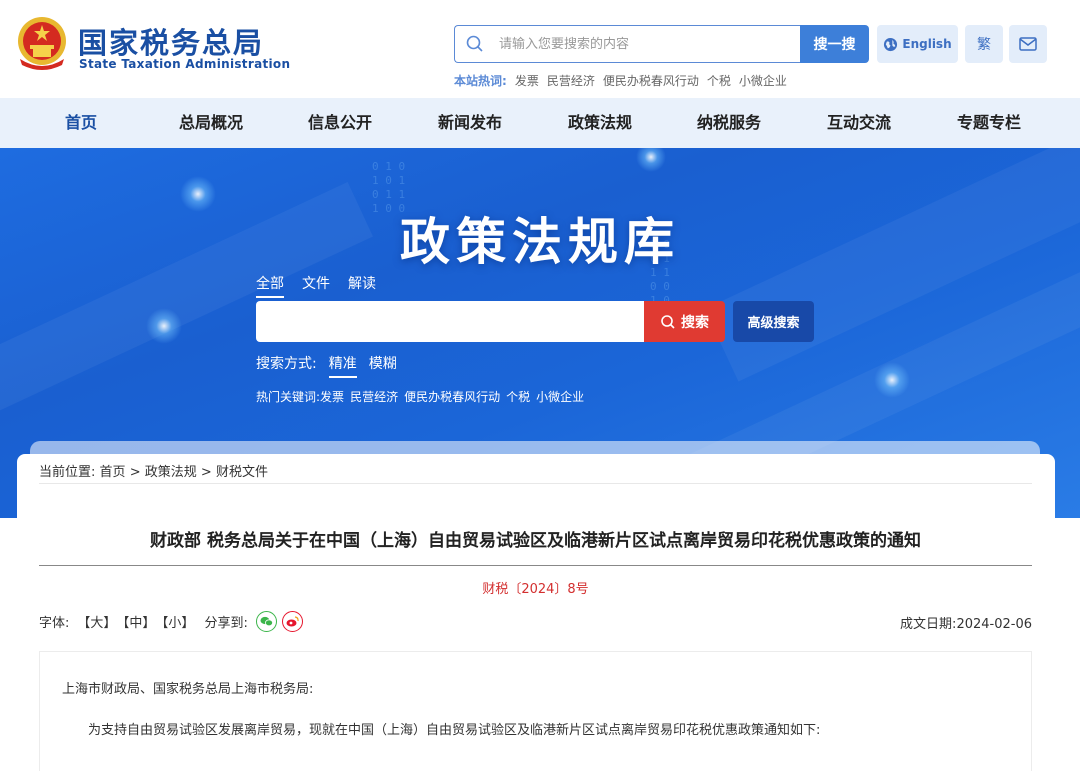 The width and height of the screenshot is (1080, 771). Describe the element at coordinates (54, 623) in the screenshot. I see `font-size-label: 字体:` at that location.